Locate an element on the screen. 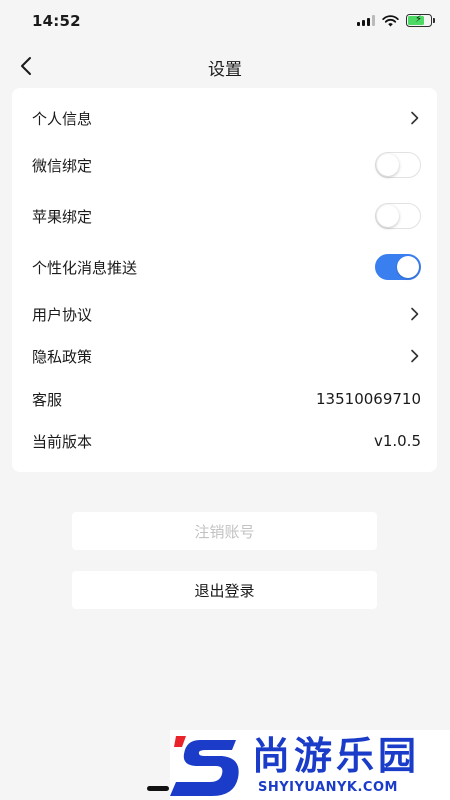 Image resolution: width=450 pixels, height=800 pixels. page-title: 设置 is located at coordinates (225, 70).